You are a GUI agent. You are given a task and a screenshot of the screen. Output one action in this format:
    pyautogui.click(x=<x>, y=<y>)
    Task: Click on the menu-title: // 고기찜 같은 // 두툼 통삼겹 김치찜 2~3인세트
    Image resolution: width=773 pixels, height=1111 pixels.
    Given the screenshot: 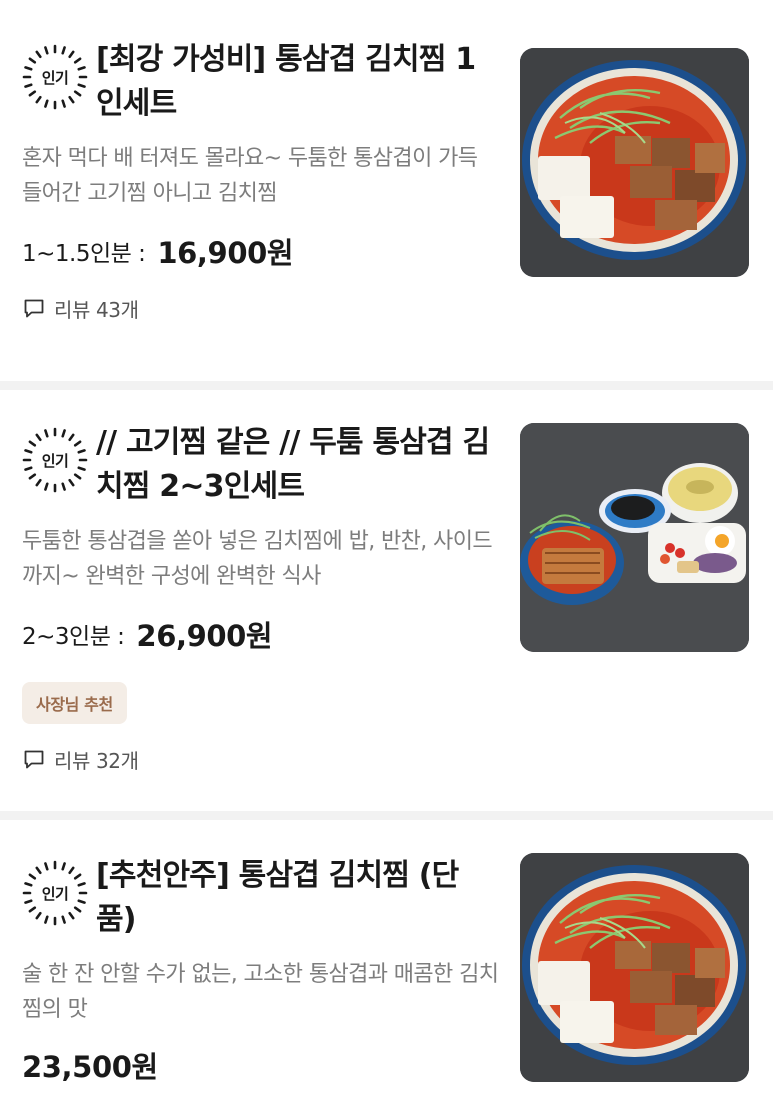 What is the action you would take?
    pyautogui.click(x=296, y=465)
    